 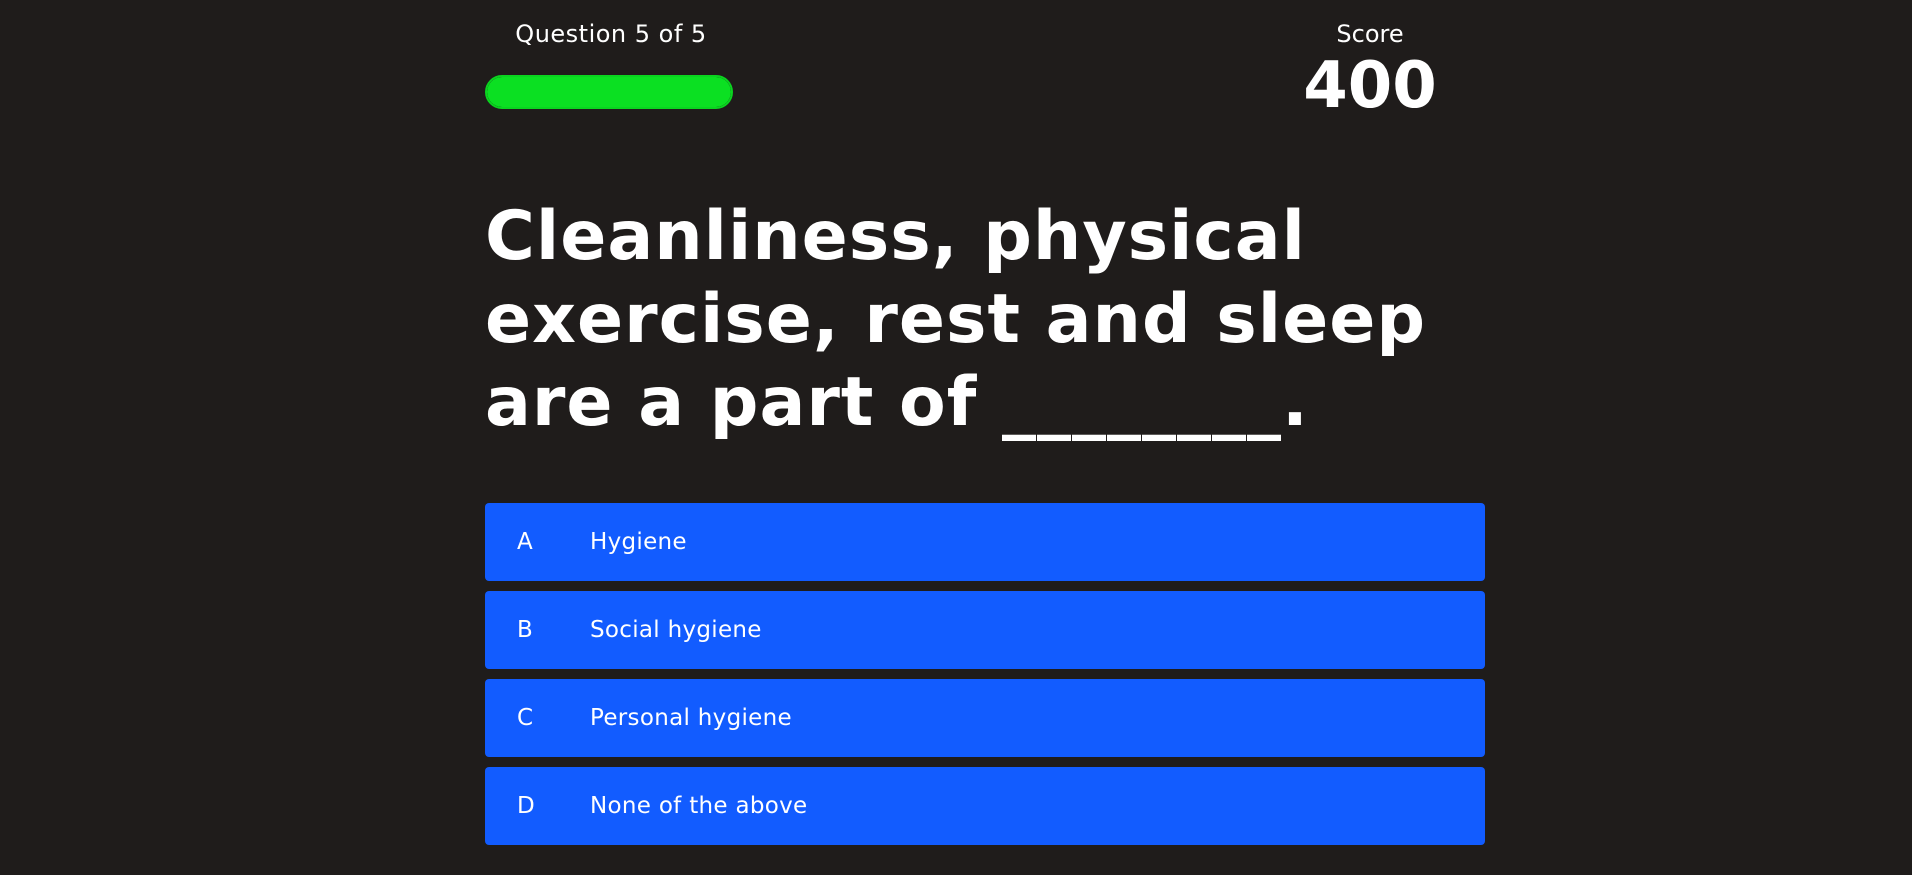 I want to click on score-block: Score 400, so click(x=1370, y=70).